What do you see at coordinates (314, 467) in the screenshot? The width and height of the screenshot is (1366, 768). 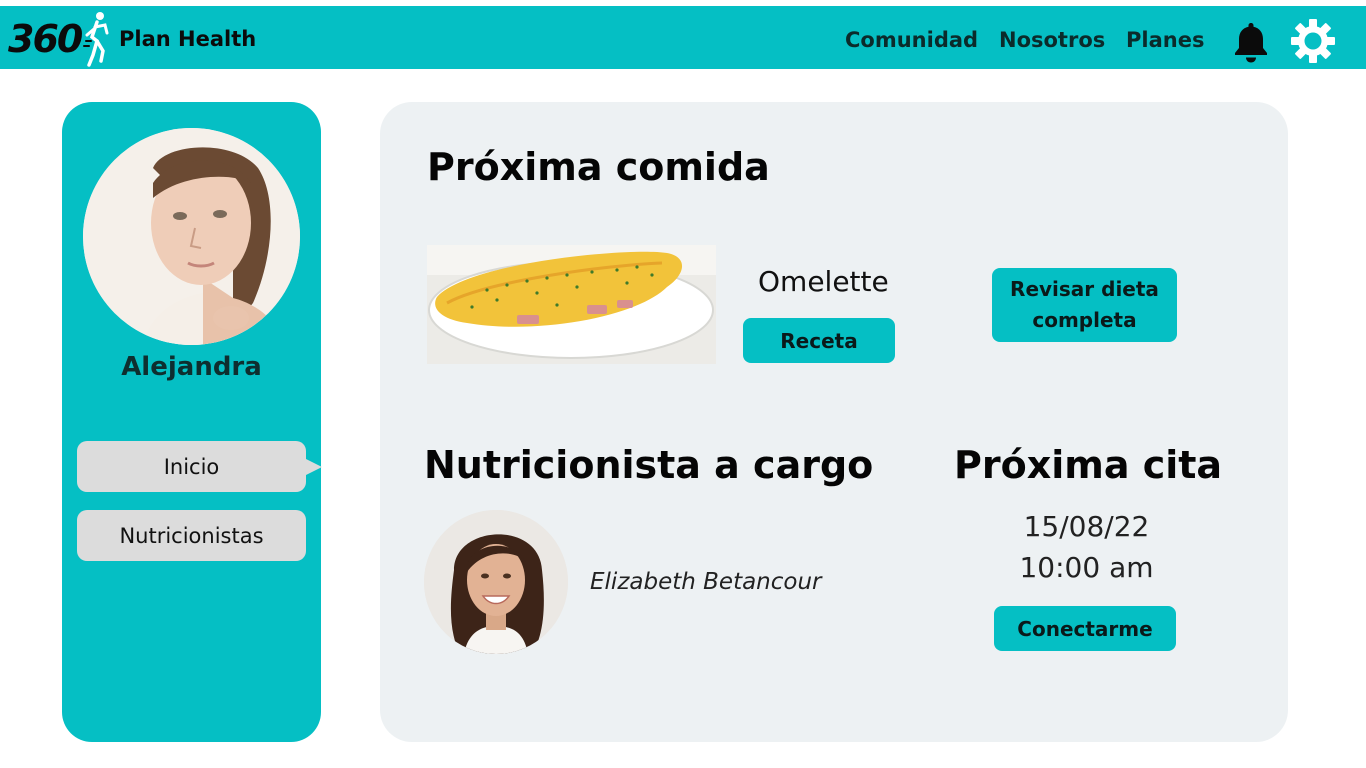 I see `active-item-pointer` at bounding box center [314, 467].